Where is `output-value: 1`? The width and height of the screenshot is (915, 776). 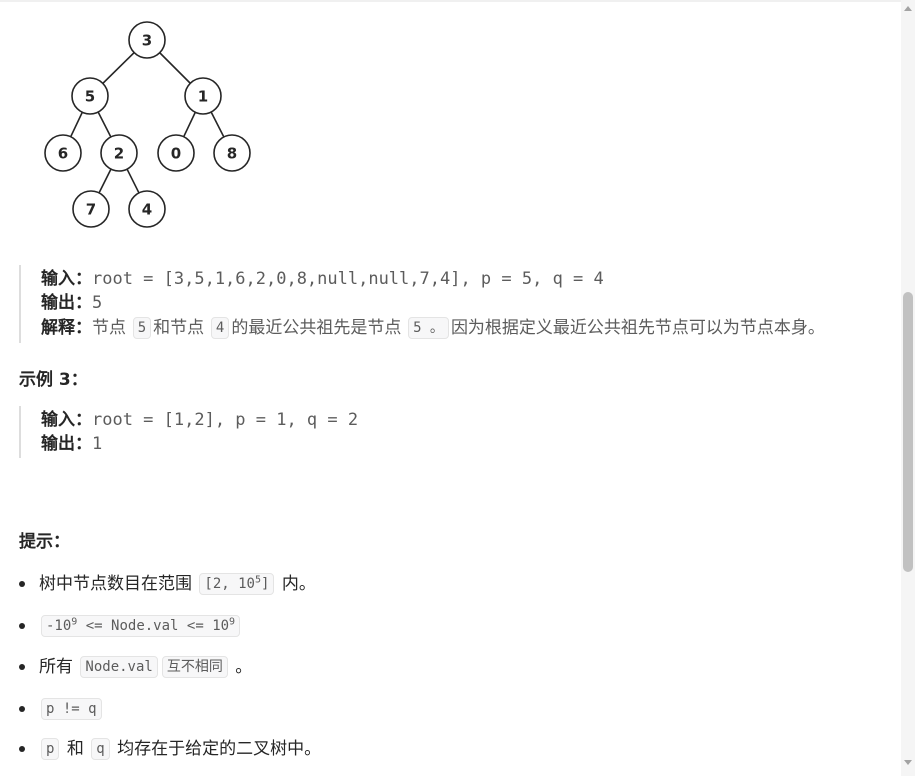 output-value: 1 is located at coordinates (97, 444).